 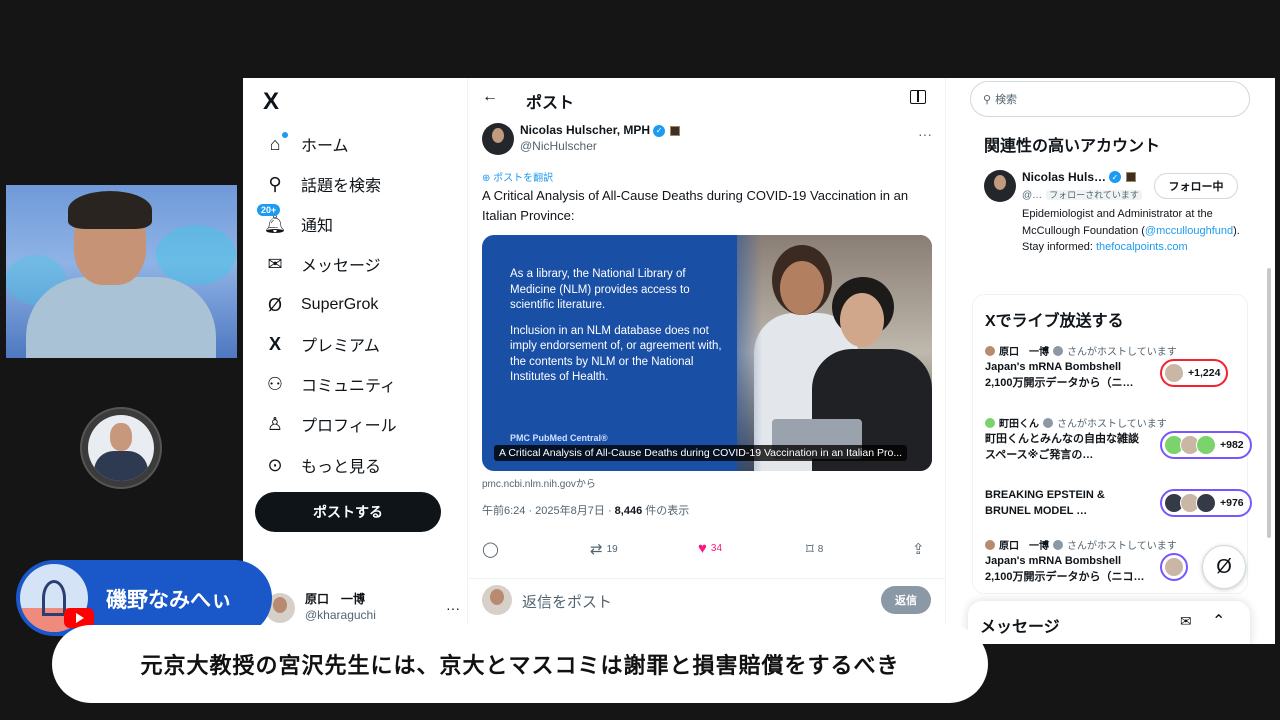 What do you see at coordinates (340, 346) in the screenshot?
I see `nav-premium-label: プレミアム` at bounding box center [340, 346].